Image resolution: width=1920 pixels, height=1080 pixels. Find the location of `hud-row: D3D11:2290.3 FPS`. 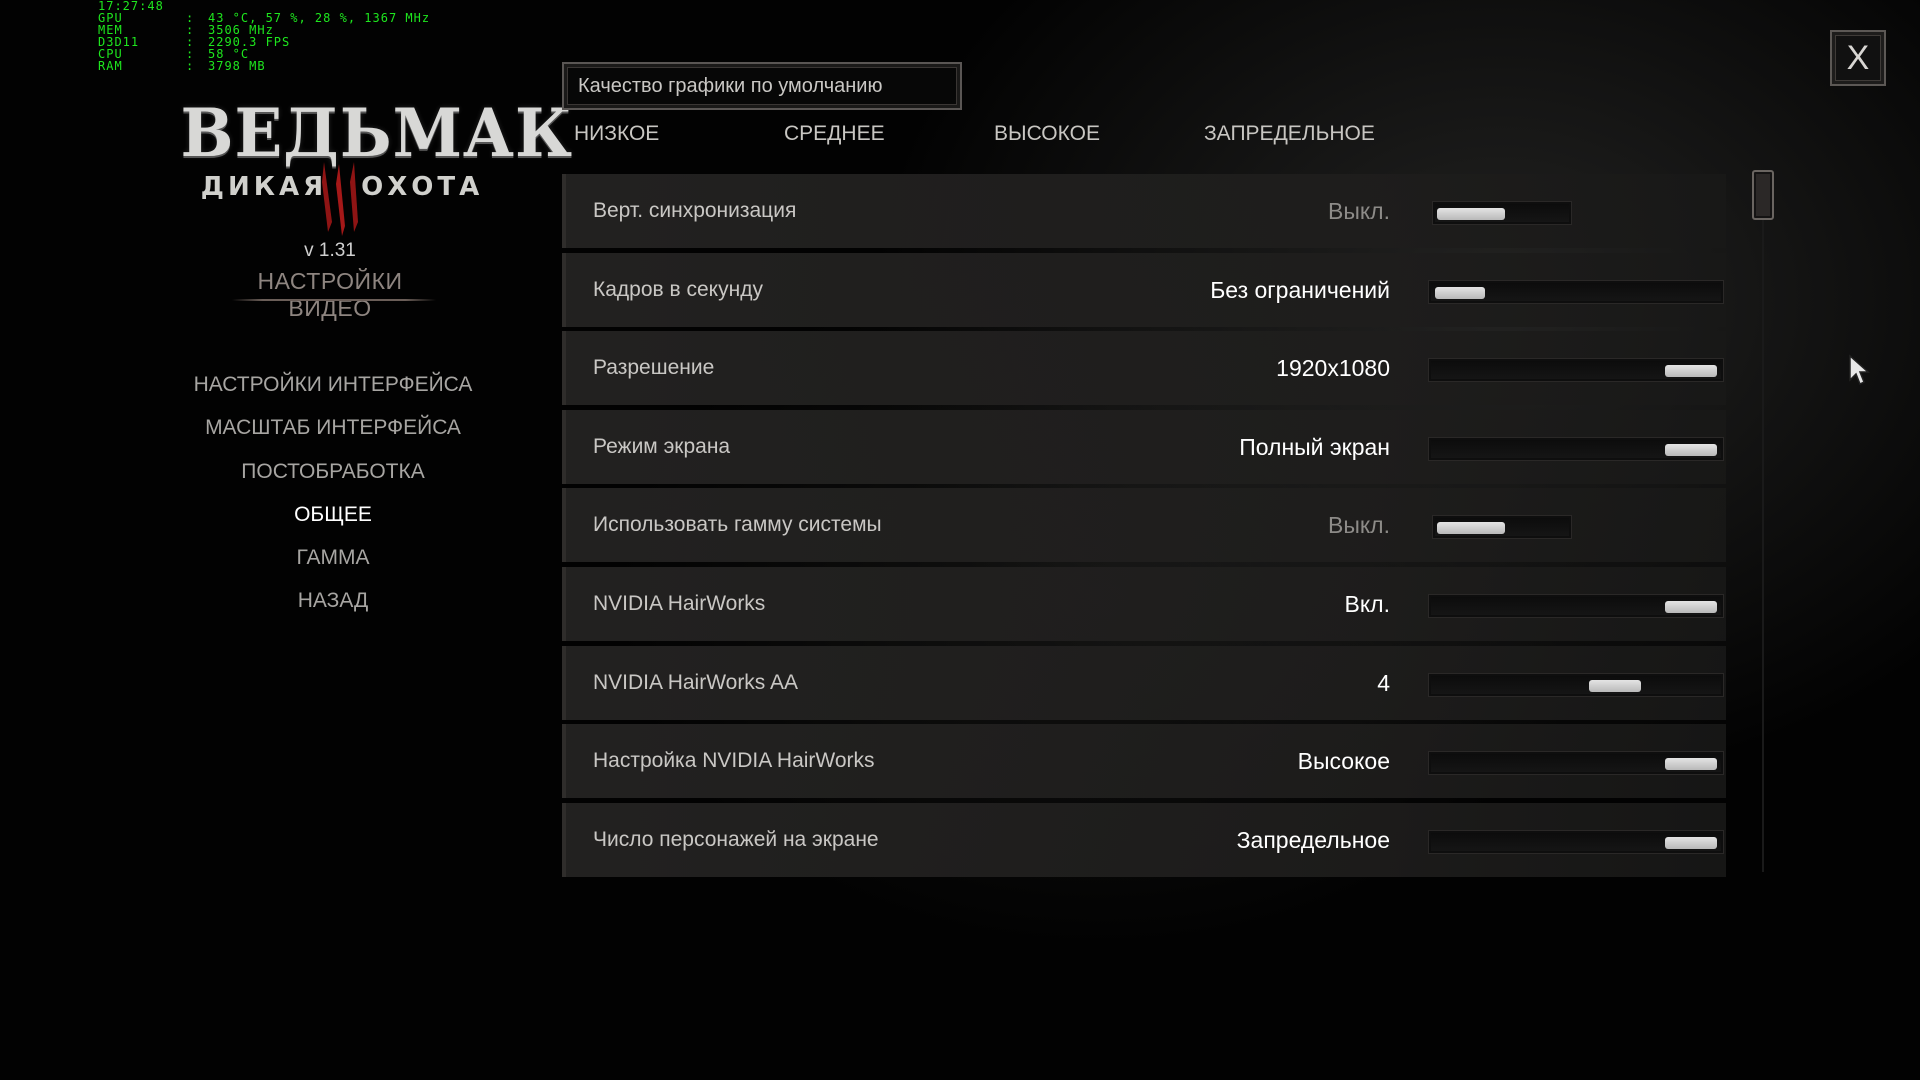

hud-row: D3D11:2290.3 FPS is located at coordinates (264, 42).